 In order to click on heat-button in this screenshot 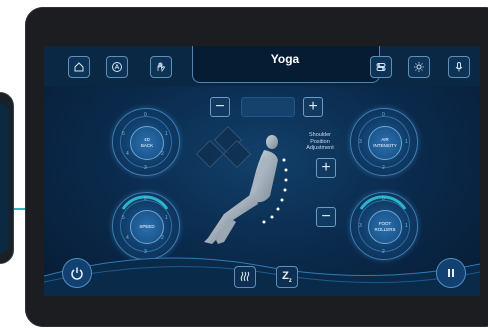, I will do `click(245, 277)`.